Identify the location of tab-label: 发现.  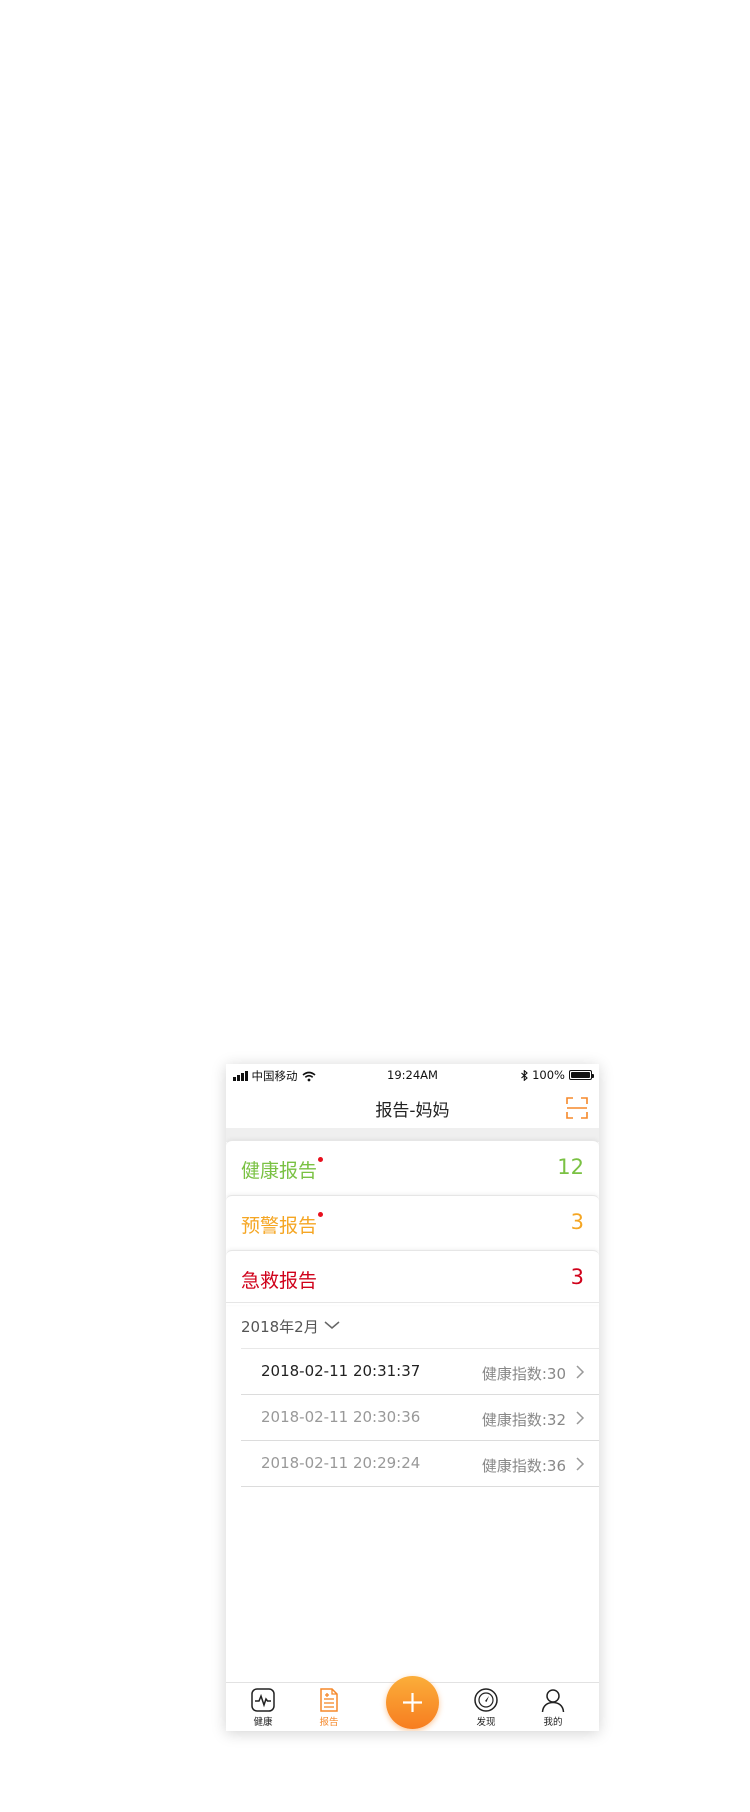
(486, 1722).